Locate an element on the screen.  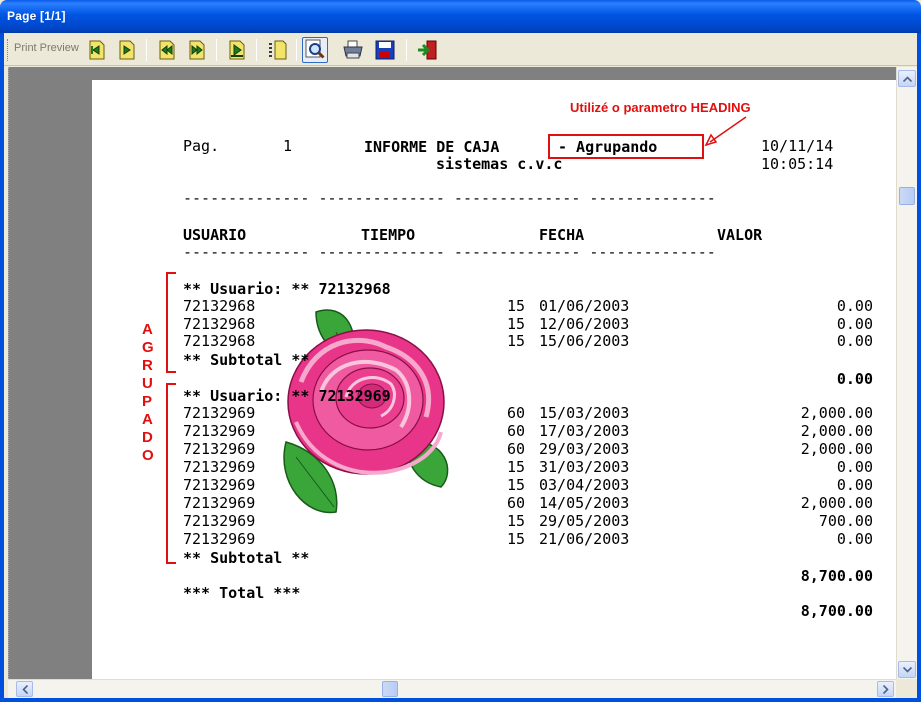
cell-fecha: 31/03/2003 is located at coordinates (584, 467).